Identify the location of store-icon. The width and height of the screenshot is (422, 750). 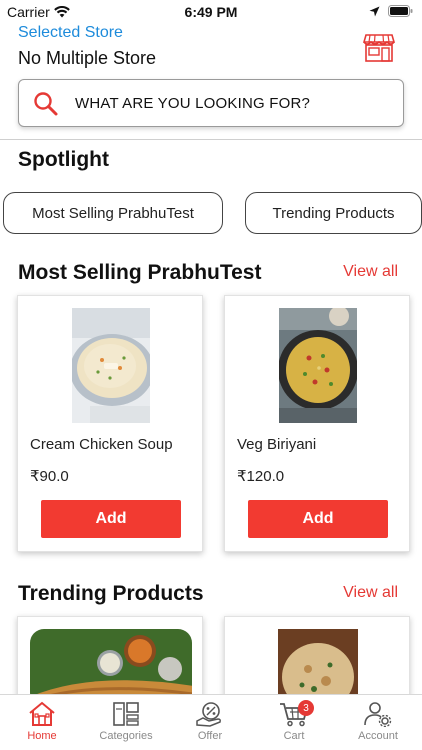
(379, 47).